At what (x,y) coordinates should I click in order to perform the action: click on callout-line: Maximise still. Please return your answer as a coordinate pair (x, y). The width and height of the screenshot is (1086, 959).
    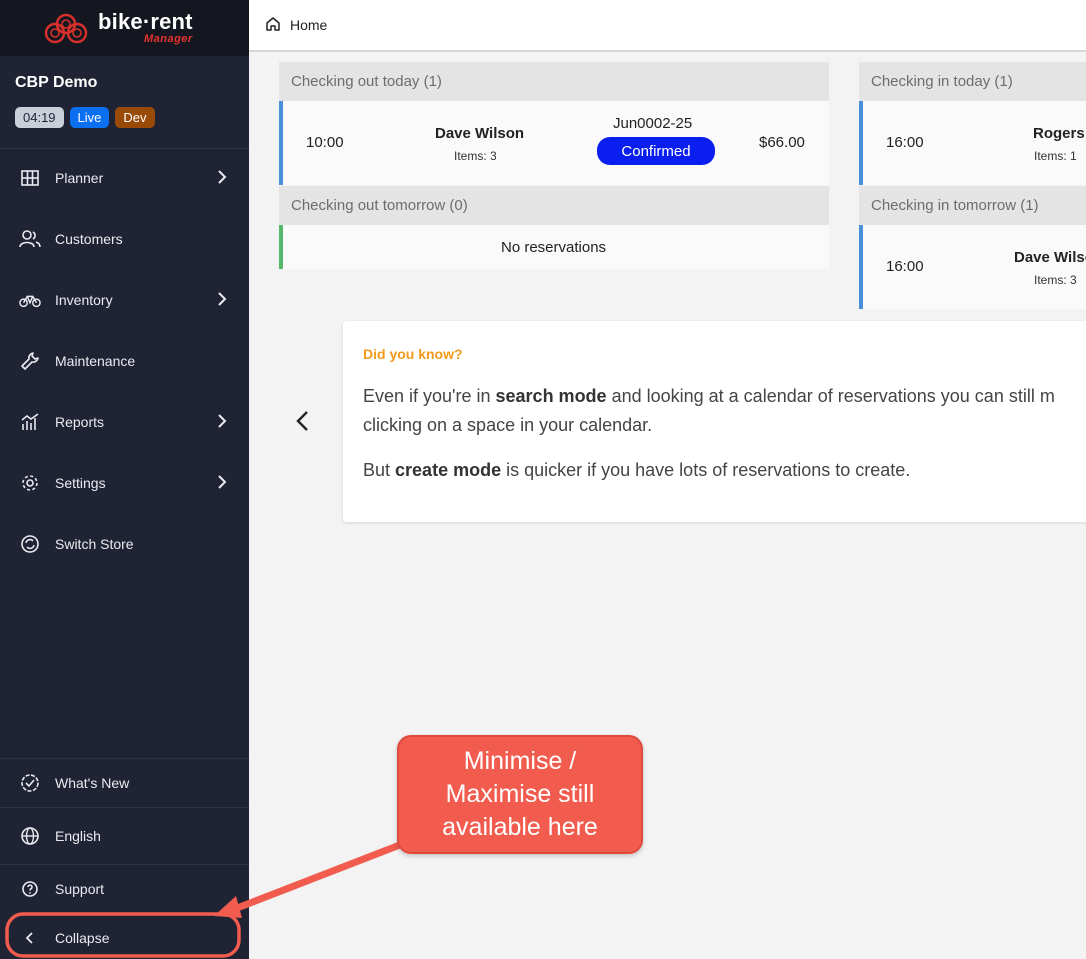
    Looking at the image, I should click on (520, 794).